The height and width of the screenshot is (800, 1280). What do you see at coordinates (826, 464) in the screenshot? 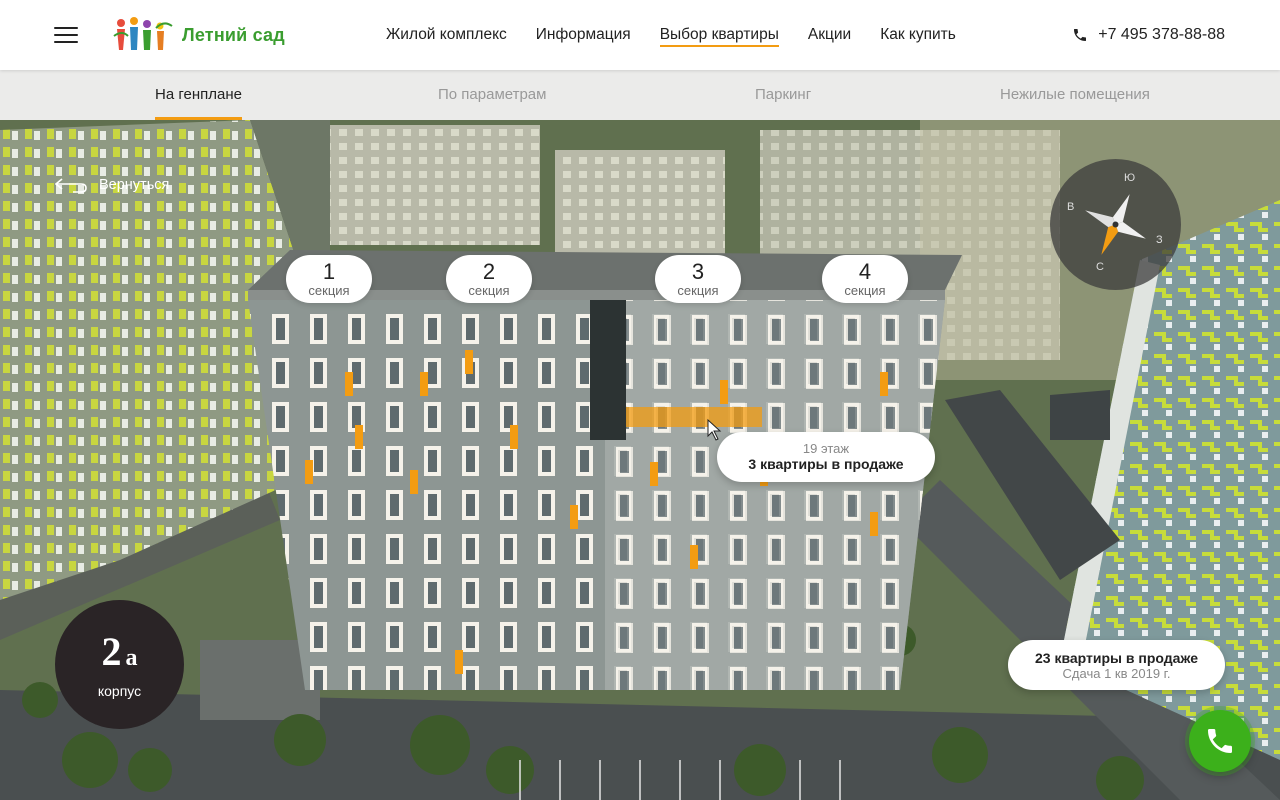
I see `floor-sale-count: 3 квартиры в продаже` at bounding box center [826, 464].